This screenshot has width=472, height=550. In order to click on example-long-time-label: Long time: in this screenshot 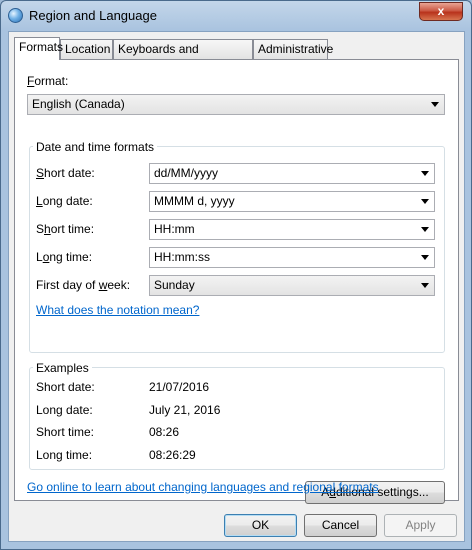, I will do `click(64, 455)`.